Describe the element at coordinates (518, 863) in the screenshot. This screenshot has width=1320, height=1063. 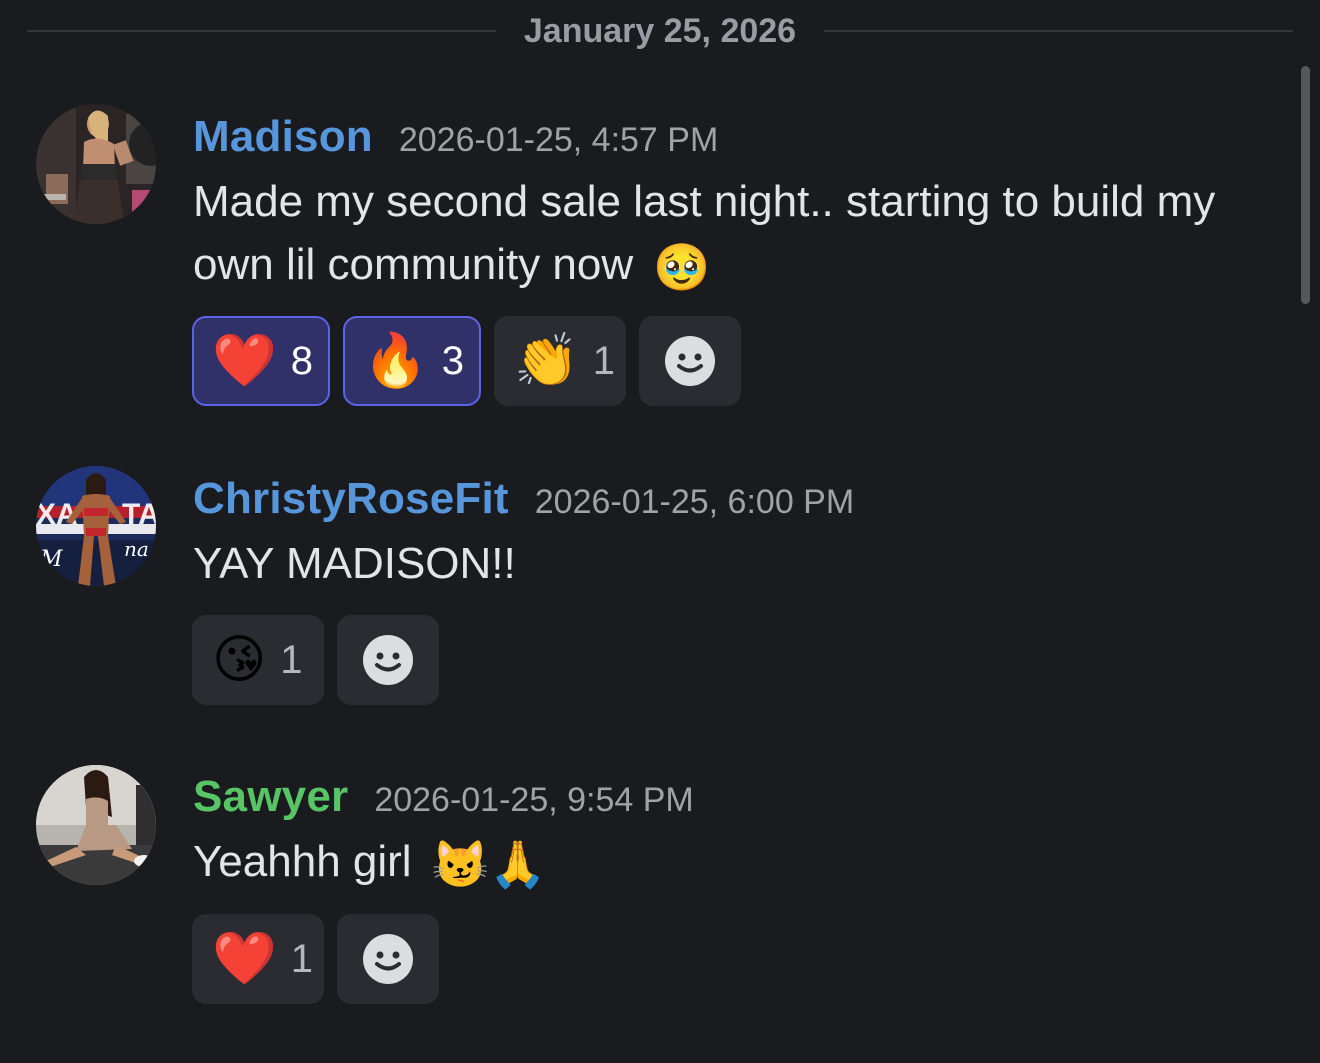
I see `folded-hands-emoji-icon: 🙏` at that location.